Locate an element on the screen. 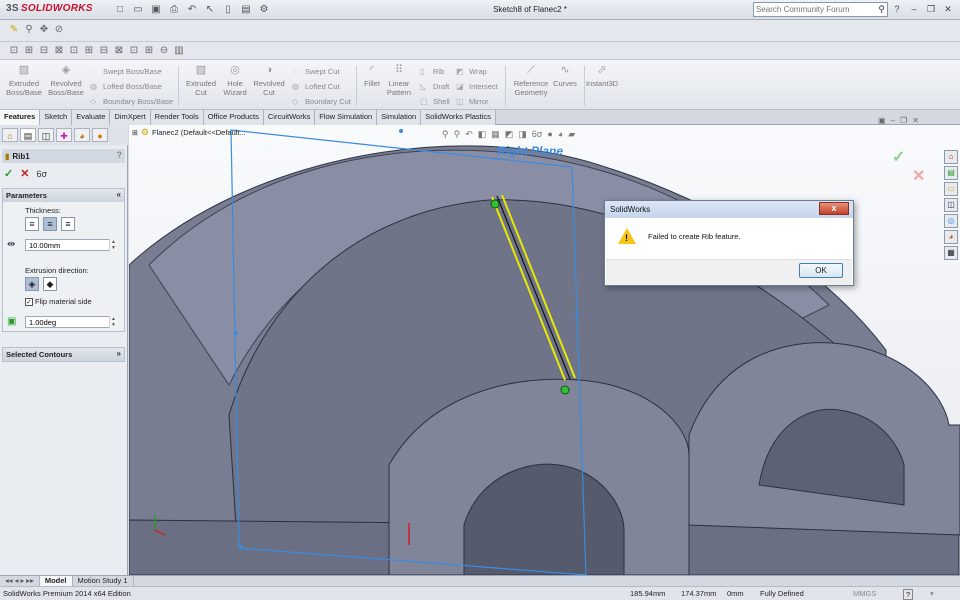 Image resolution: width=960 pixels, height=600 pixels. dynamic-annotation-icon: ▦ is located at coordinates (495, 134).